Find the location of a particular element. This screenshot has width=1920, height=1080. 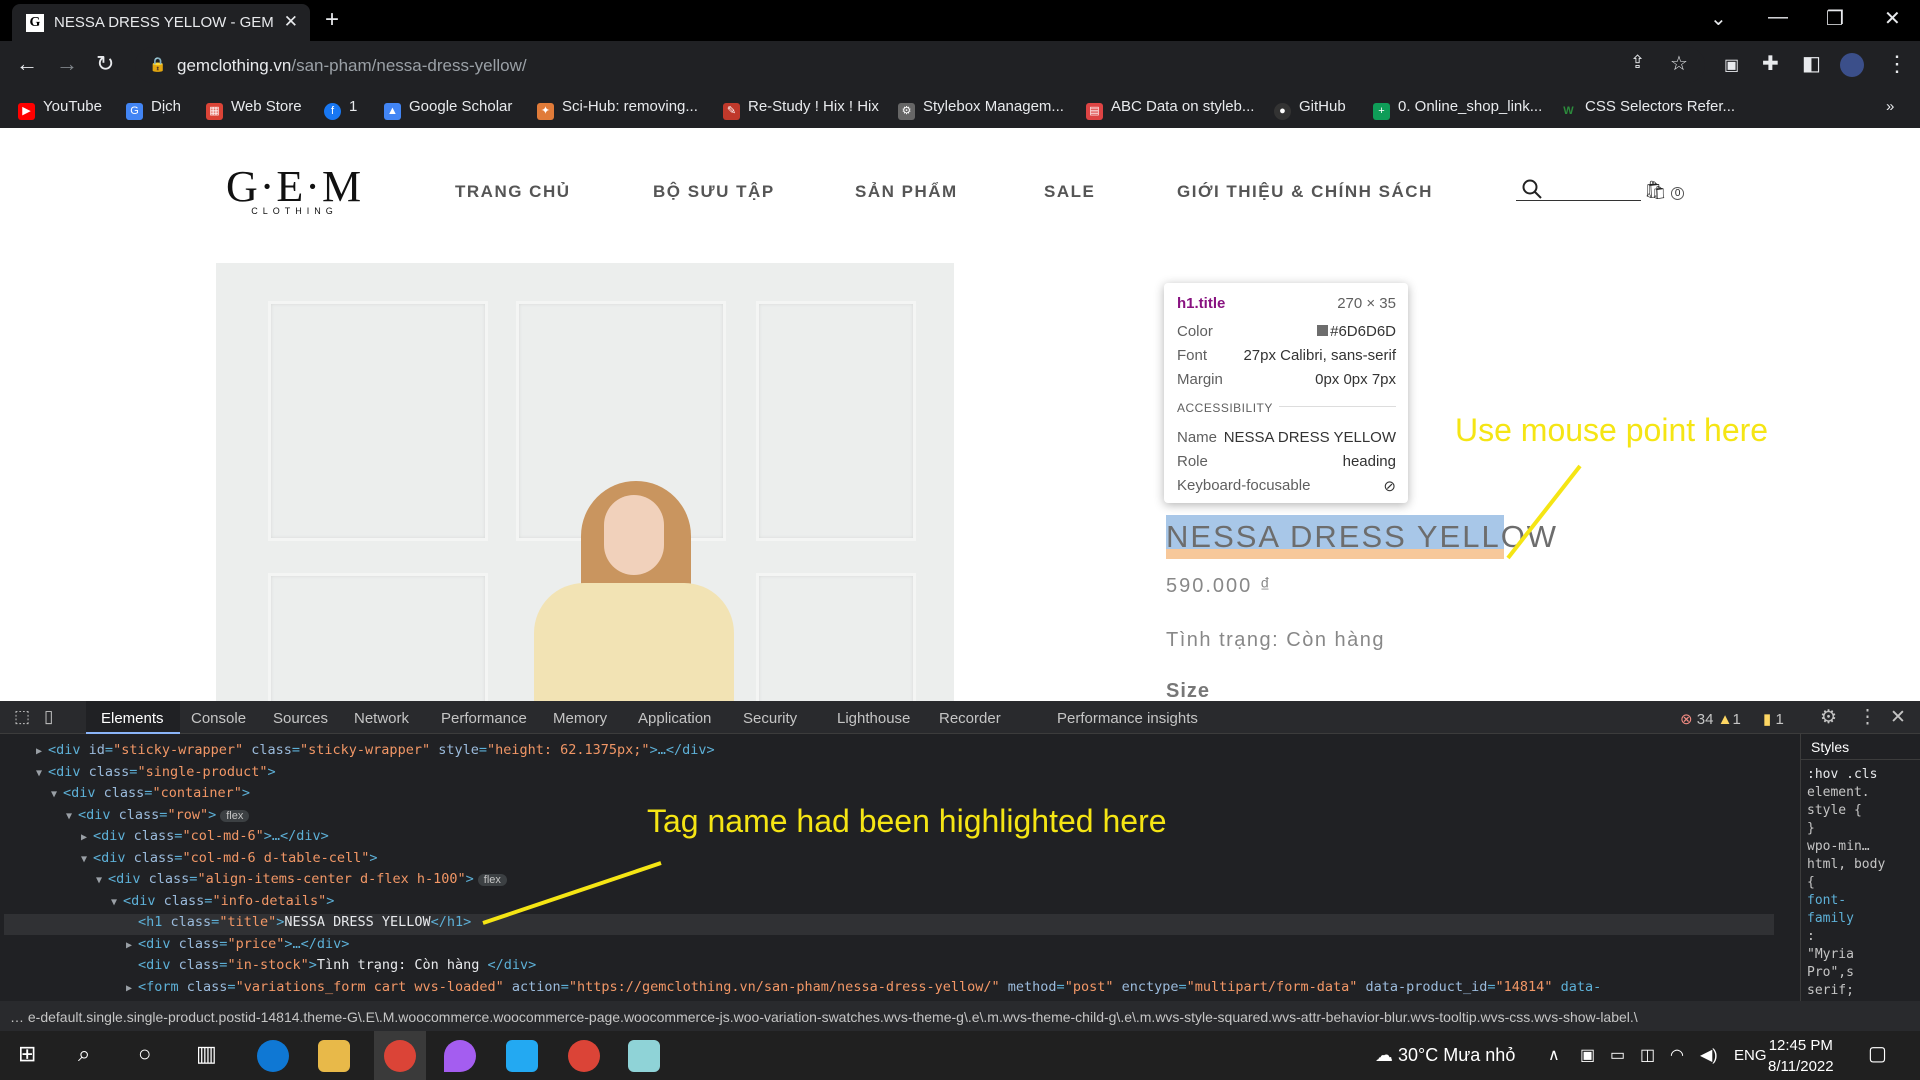

notepad-icon is located at coordinates (644, 1056).